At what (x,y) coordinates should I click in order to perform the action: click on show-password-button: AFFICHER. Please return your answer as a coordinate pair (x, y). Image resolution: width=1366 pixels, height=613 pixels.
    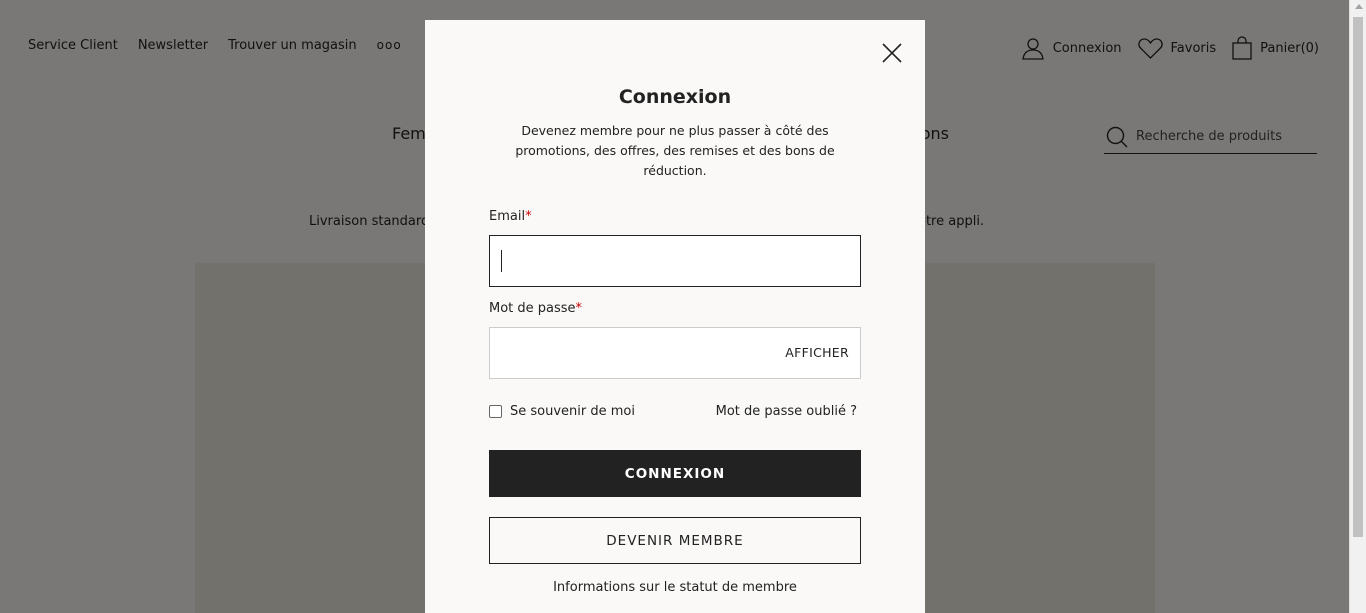
    Looking at the image, I should click on (817, 352).